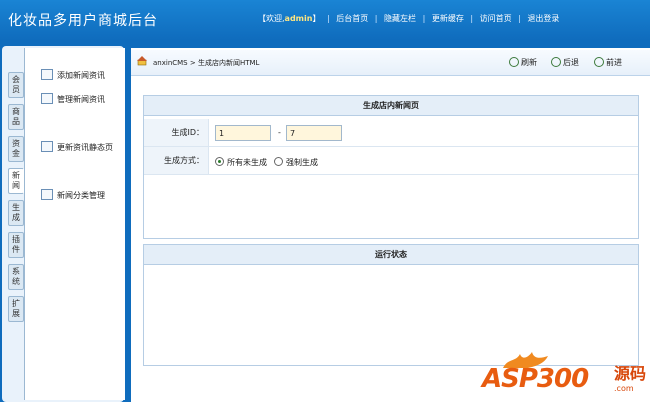  Describe the element at coordinates (391, 255) in the screenshot. I see `status-title: 运行状态` at that location.